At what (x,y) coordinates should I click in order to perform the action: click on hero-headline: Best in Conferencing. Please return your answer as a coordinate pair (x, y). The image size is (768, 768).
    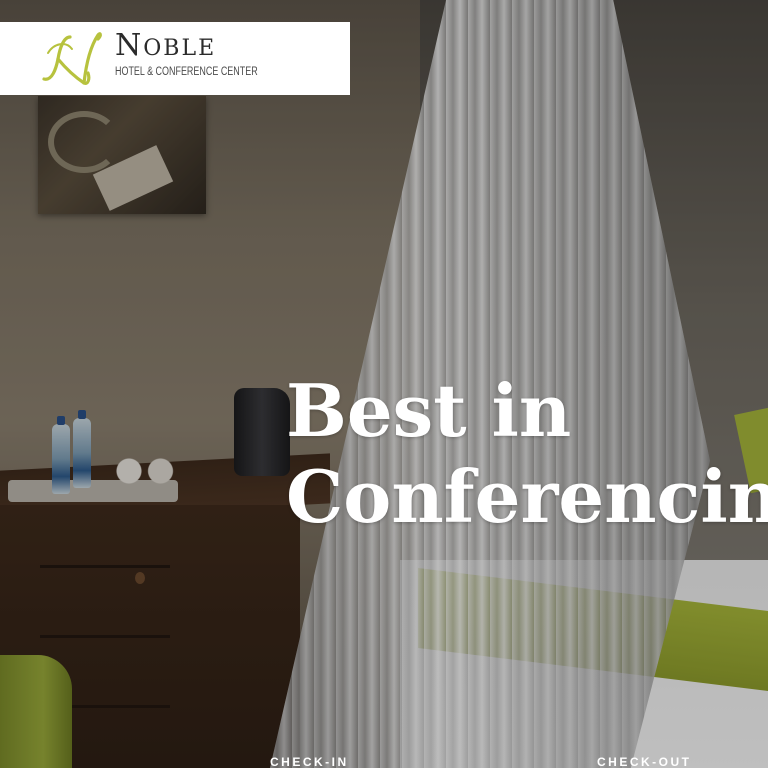
    Looking at the image, I should click on (527, 454).